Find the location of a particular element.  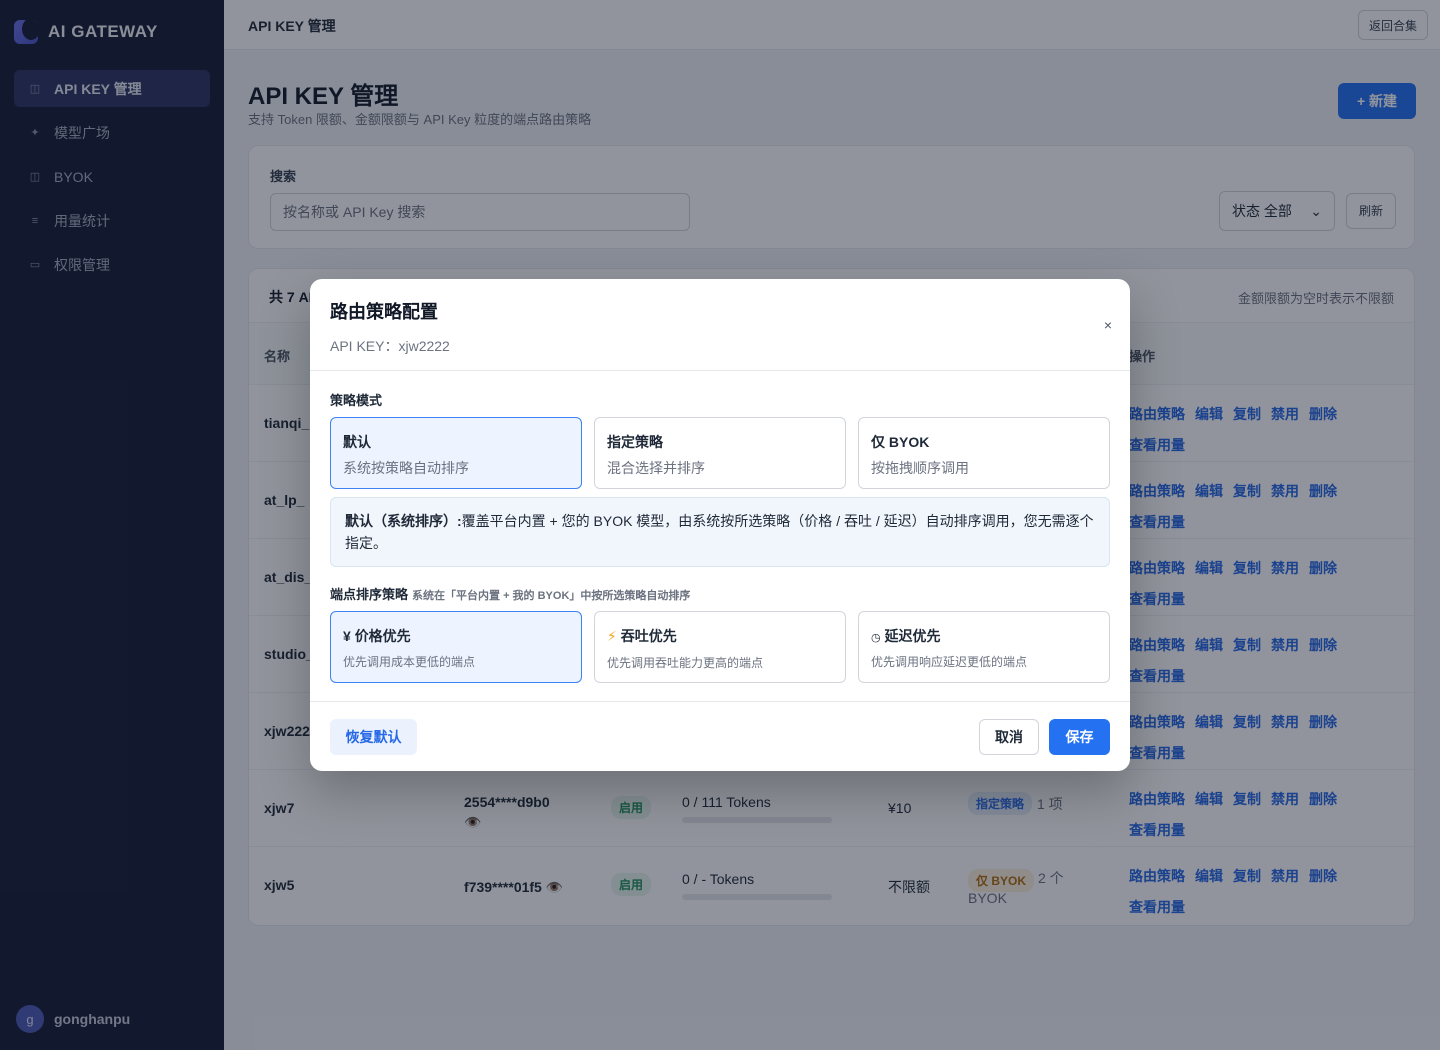

option-title: 仅 BYOK is located at coordinates (900, 442).